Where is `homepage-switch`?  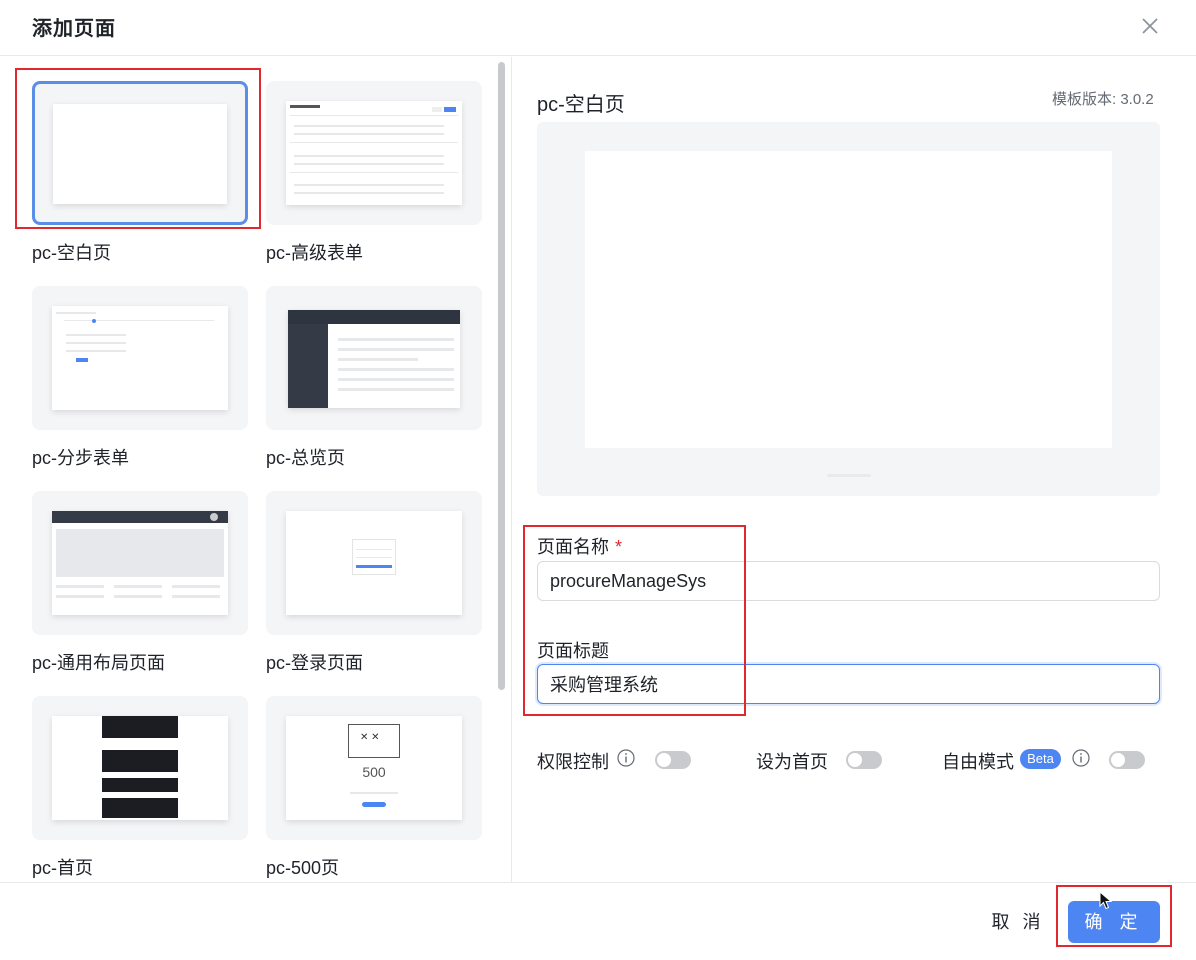
homepage-switch is located at coordinates (864, 760).